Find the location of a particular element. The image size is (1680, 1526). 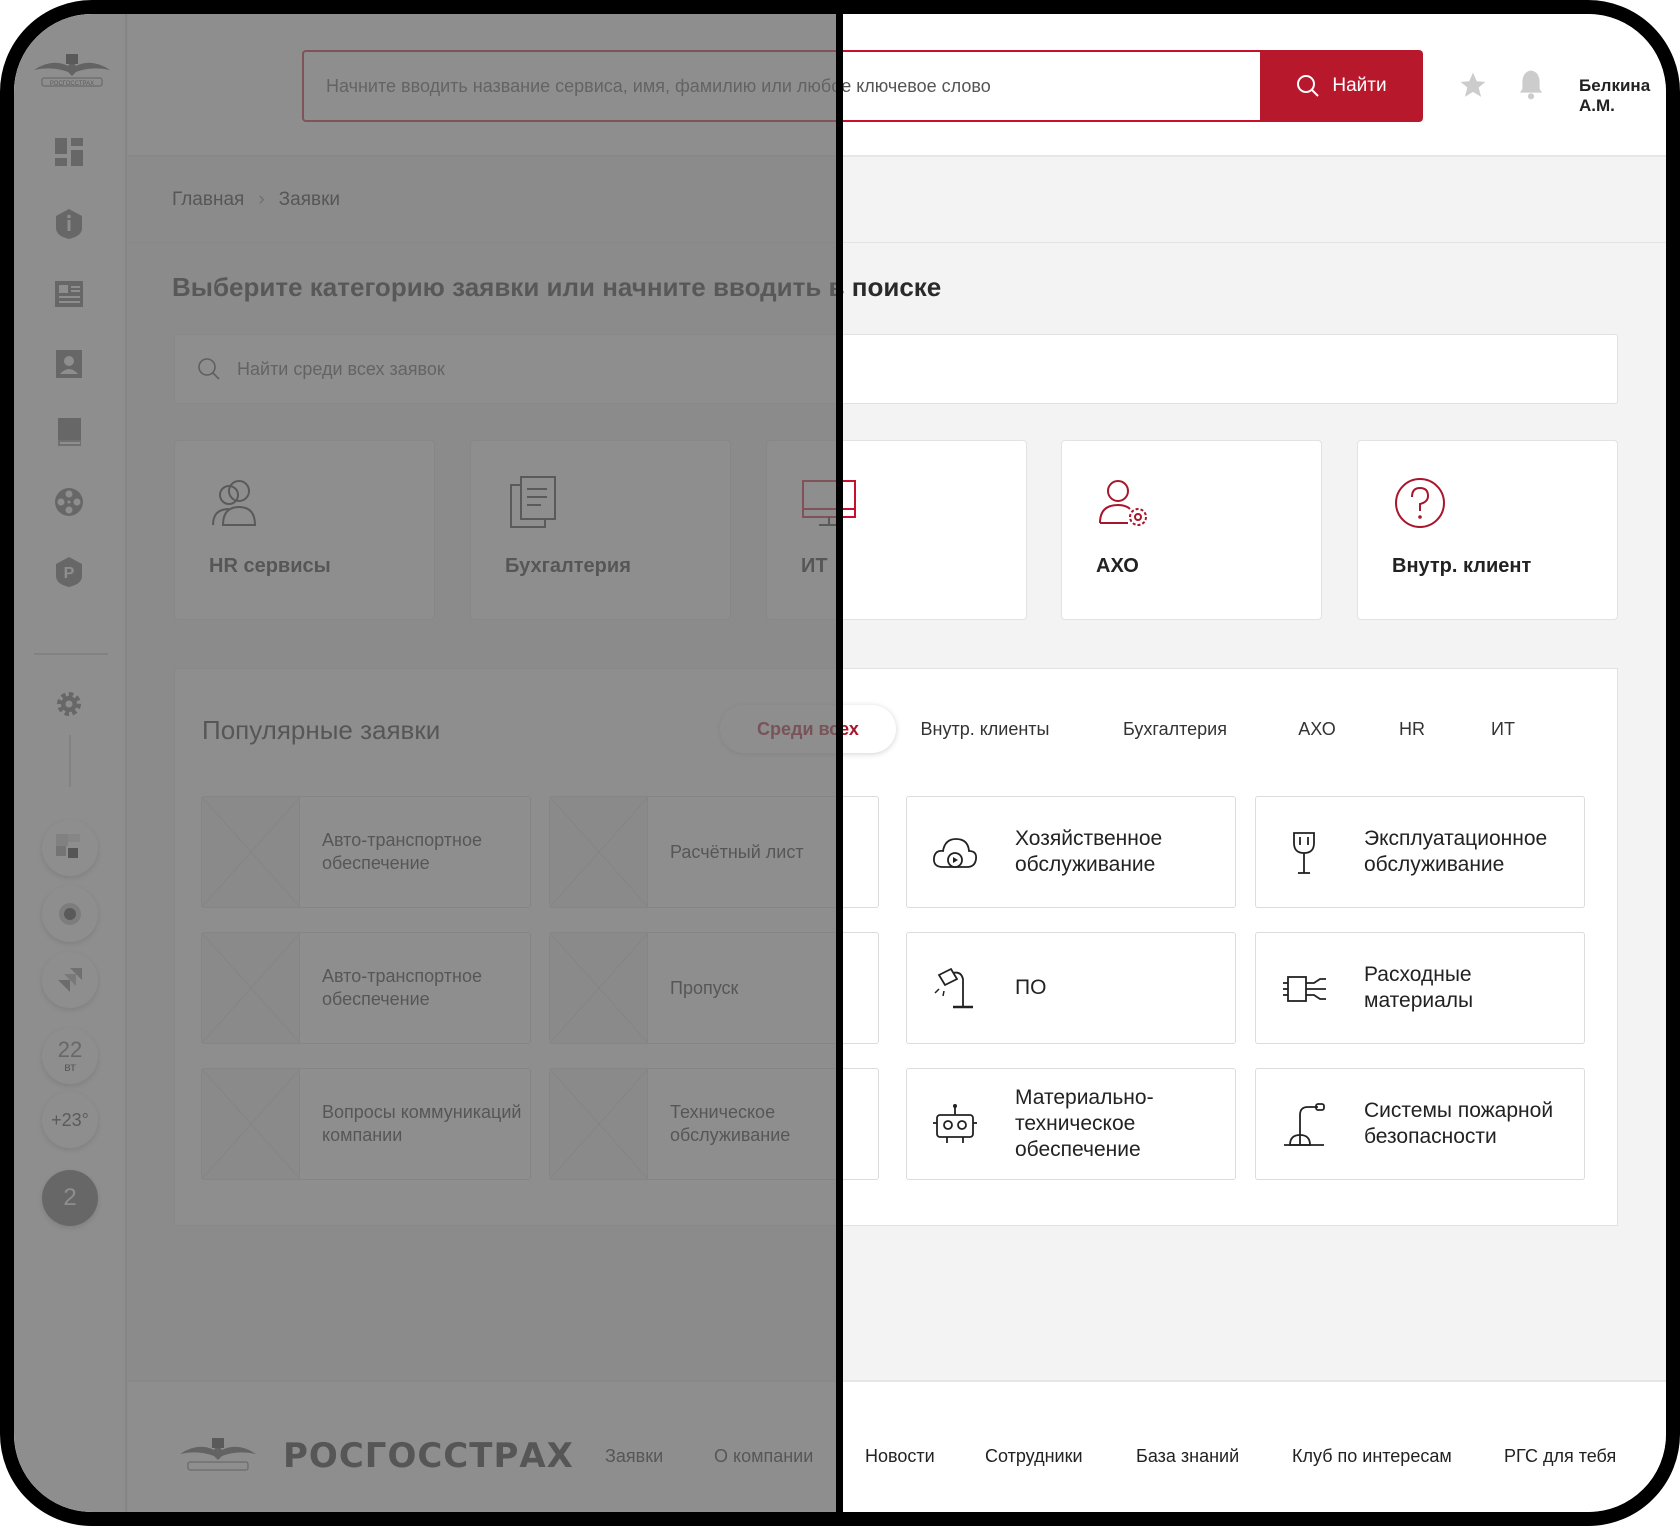

svg-text: P is located at coordinates (69, 573).